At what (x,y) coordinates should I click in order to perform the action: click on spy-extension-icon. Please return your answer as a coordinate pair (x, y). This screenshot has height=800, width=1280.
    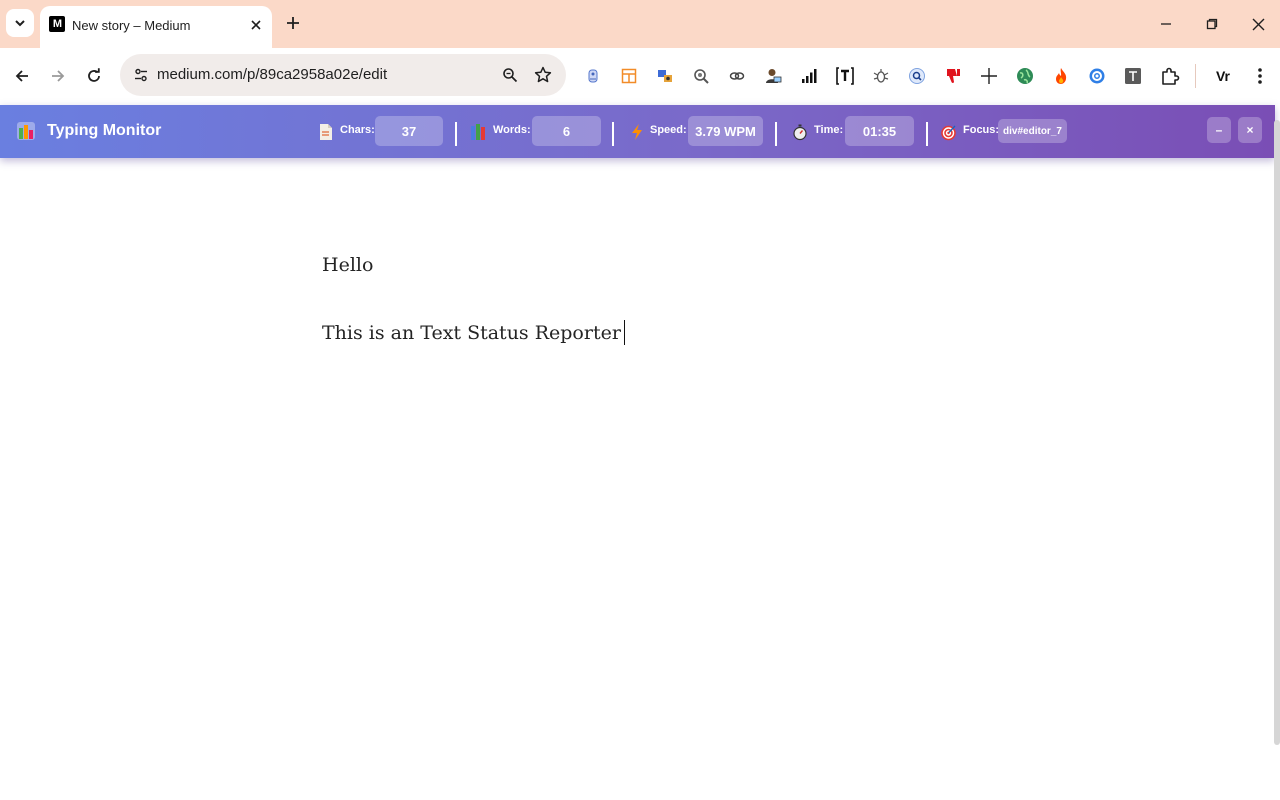
    Looking at the image, I should click on (701, 76).